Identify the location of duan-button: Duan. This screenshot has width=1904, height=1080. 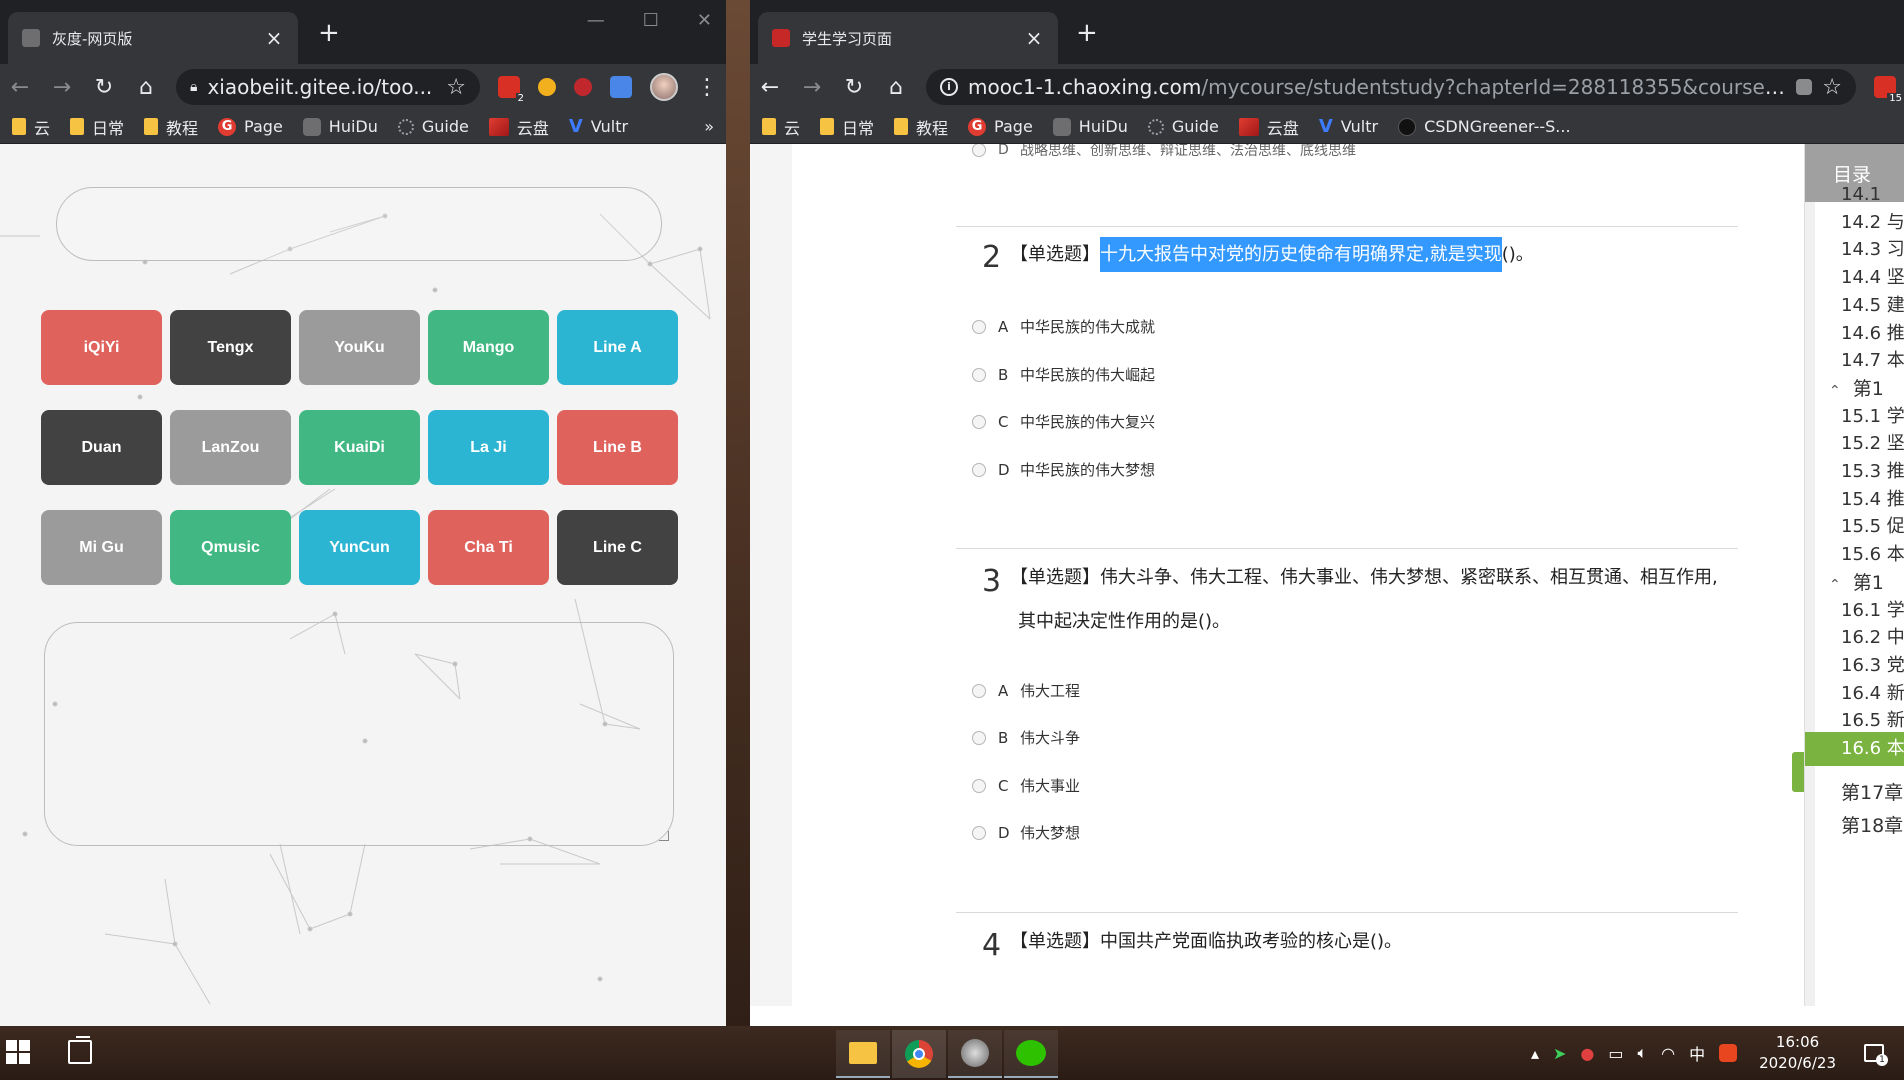
(101, 447).